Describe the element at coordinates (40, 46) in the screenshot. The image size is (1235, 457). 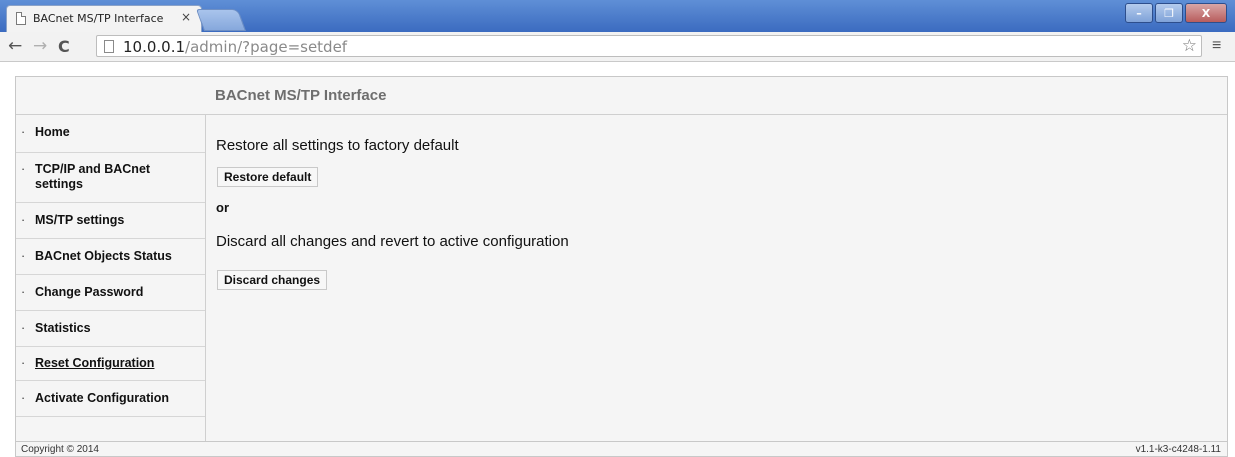
I see `forward-arrow-icon: →` at that location.